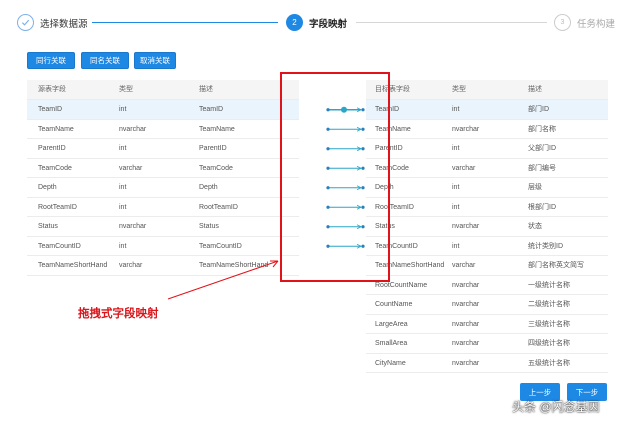  Describe the element at coordinates (51, 60) in the screenshot. I see `row-association-button: 同行关联` at that location.